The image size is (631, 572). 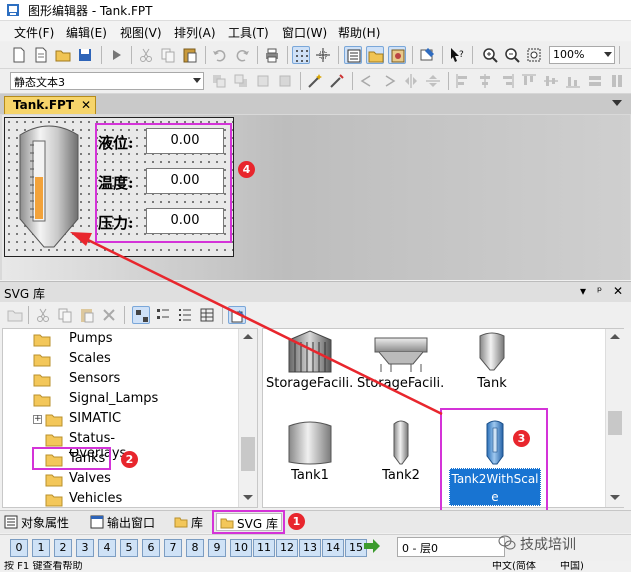 What do you see at coordinates (247, 418) in the screenshot?
I see `tree-scrollbar` at bounding box center [247, 418].